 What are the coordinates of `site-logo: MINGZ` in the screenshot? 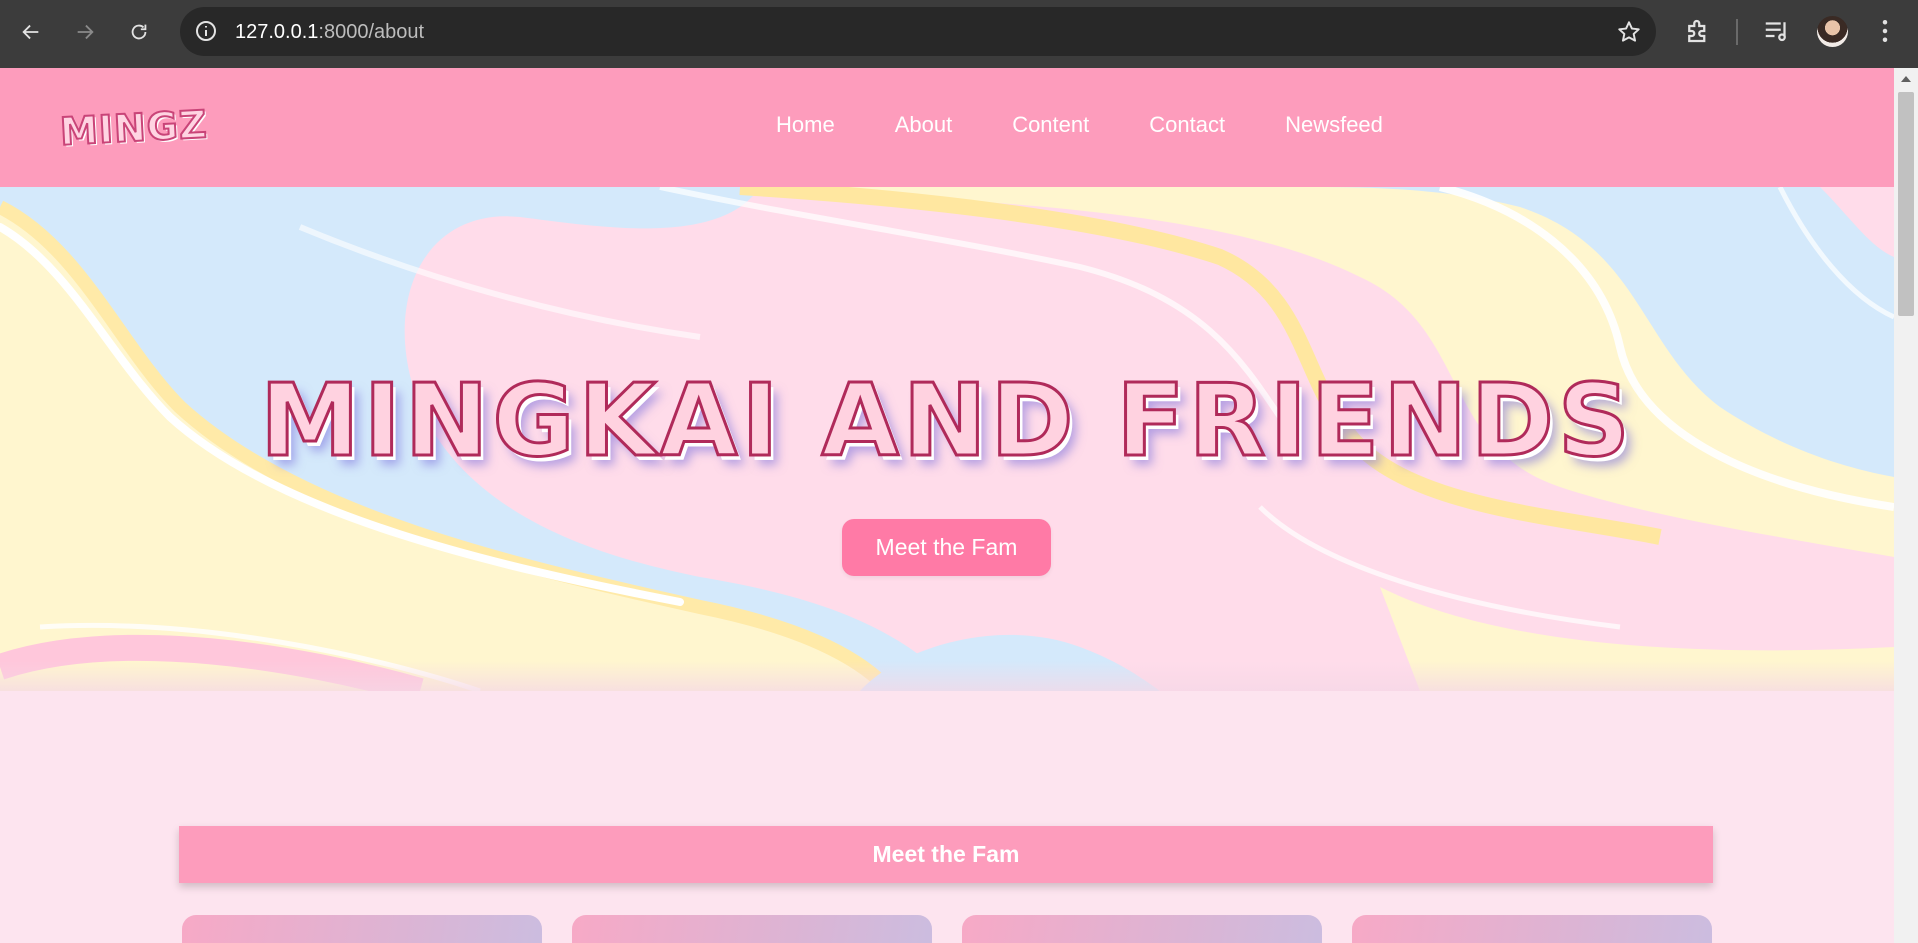 It's located at (134, 128).